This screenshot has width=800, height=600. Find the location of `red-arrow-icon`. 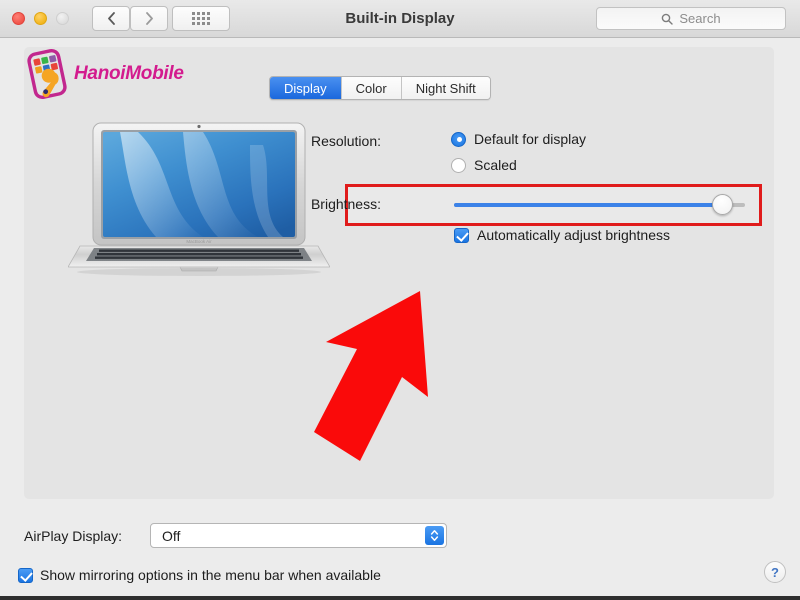

red-arrow-icon is located at coordinates (371, 376).